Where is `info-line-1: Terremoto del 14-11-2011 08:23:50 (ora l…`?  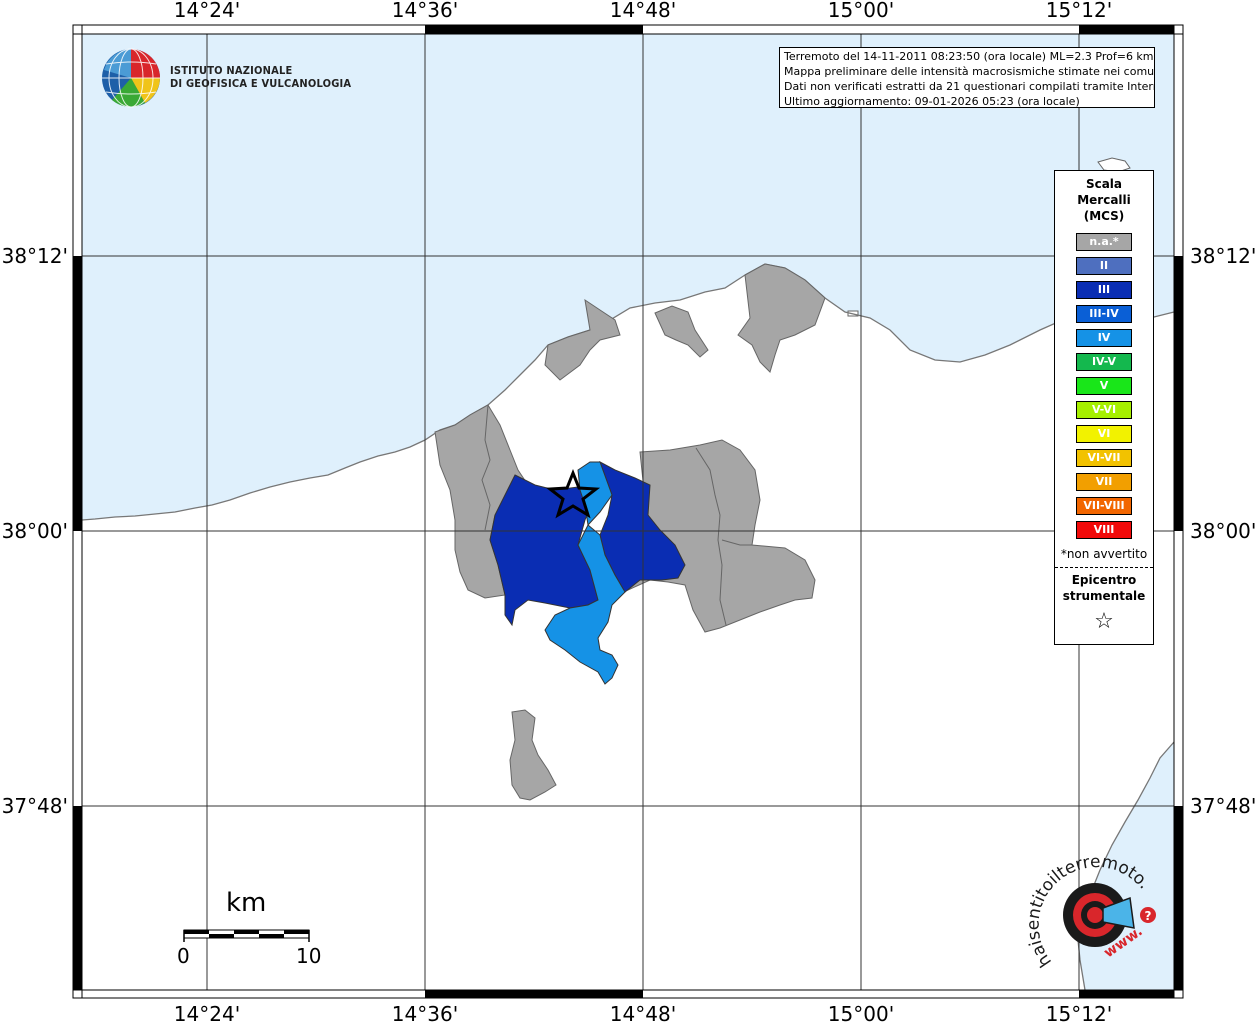 info-line-1: Terremoto del 14-11-2011 08:23:50 (ora l… is located at coordinates (969, 56).